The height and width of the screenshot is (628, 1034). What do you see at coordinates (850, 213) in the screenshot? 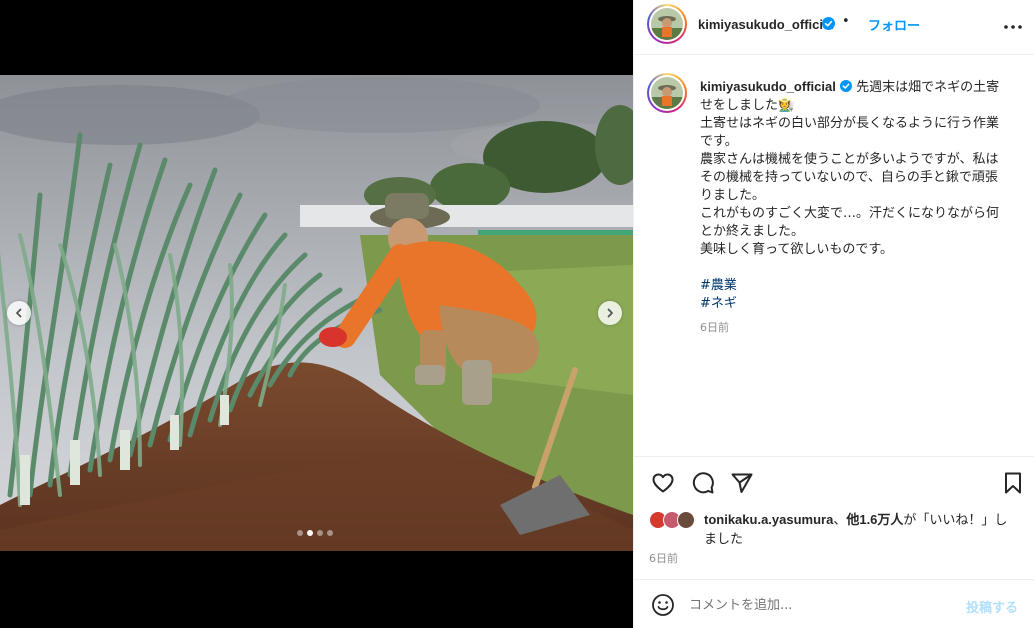
I see `caption-line: これがものすごく大変で…。汗だくになりながら何` at bounding box center [850, 213].